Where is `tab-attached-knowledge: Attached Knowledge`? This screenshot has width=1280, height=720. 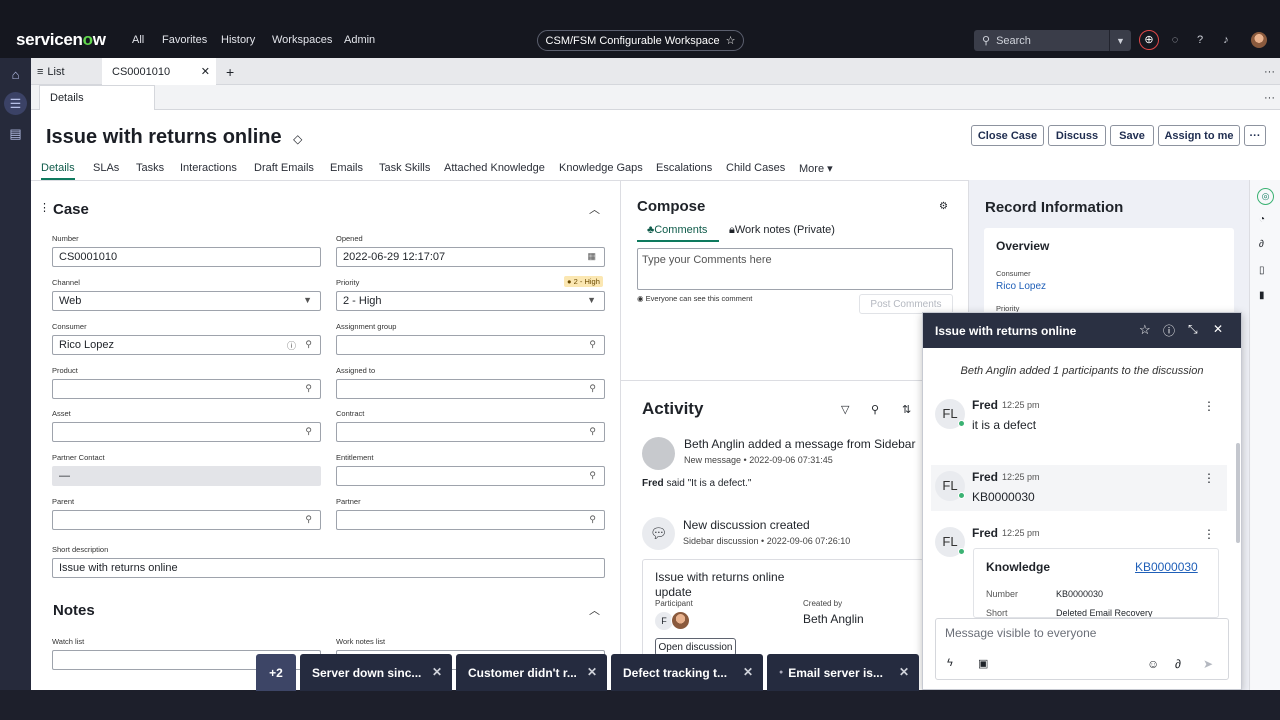 tab-attached-knowledge: Attached Knowledge is located at coordinates (494, 168).